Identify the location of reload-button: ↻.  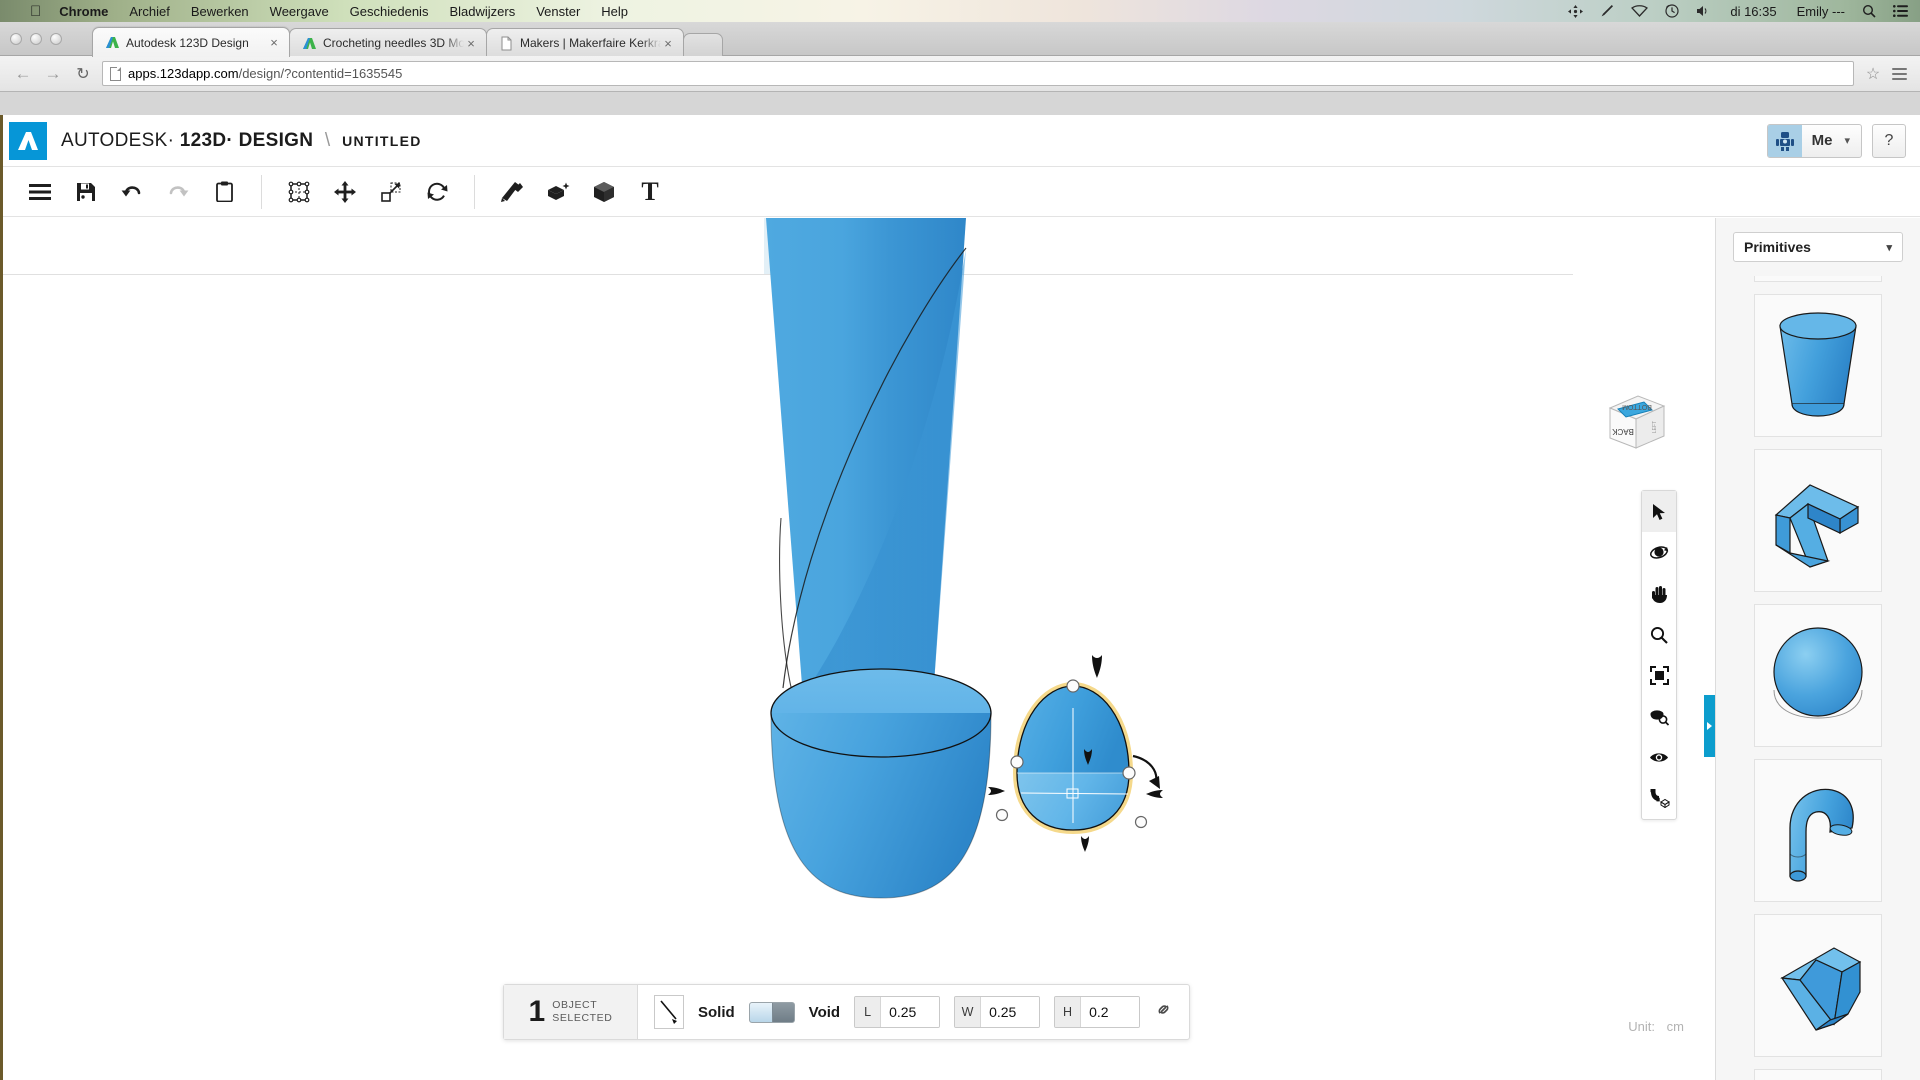
(83, 74).